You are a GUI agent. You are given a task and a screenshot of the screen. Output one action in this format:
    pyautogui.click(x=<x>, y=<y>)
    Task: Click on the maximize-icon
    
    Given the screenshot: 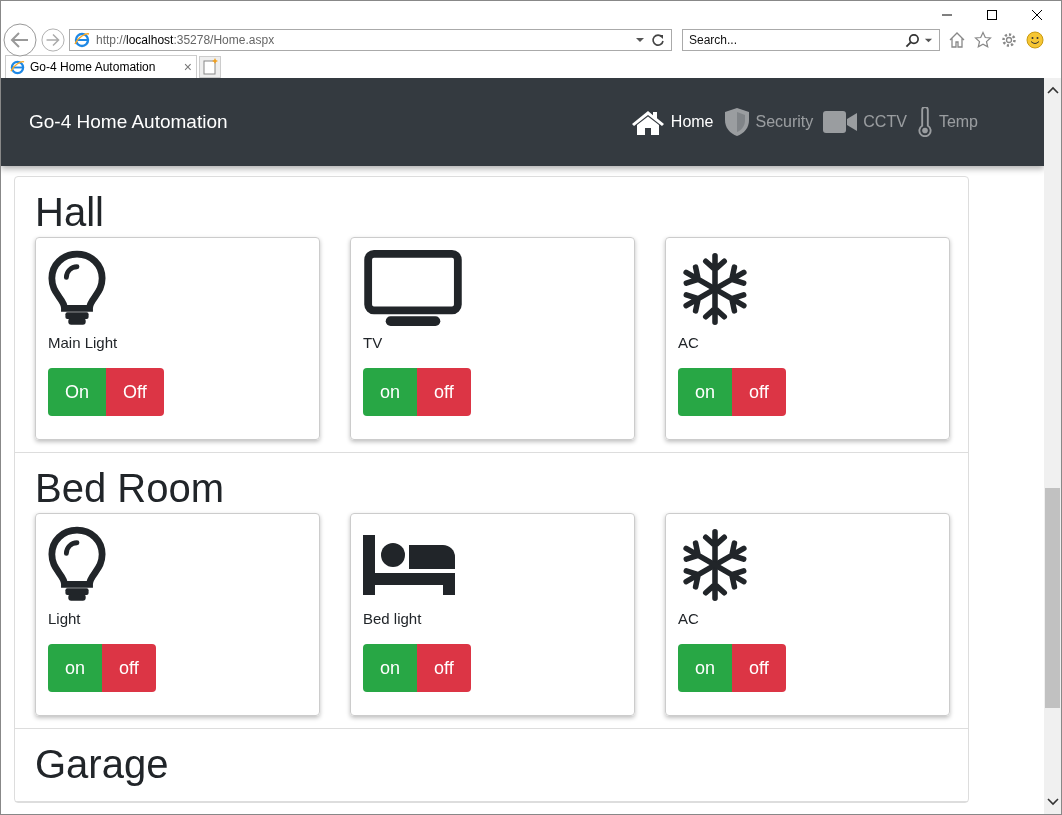 What is the action you would take?
    pyautogui.click(x=992, y=15)
    